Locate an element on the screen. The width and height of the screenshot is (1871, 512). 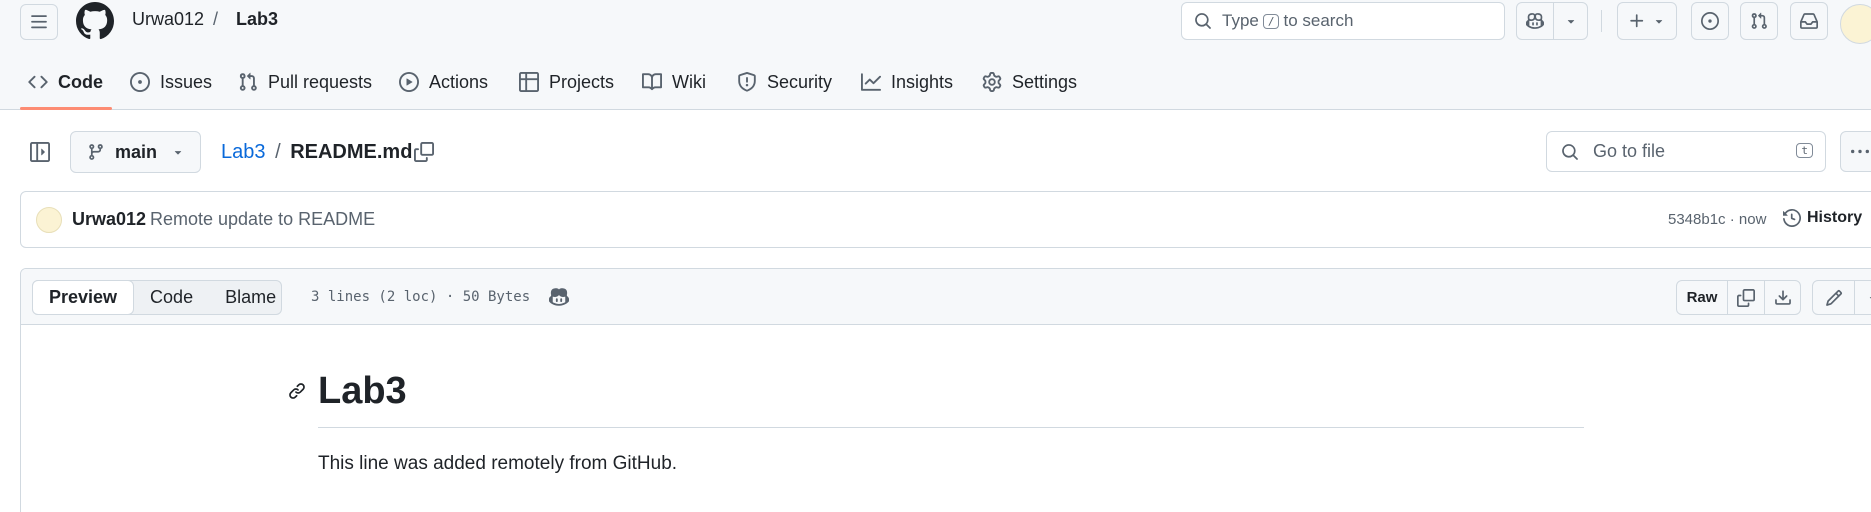
copilot-button is located at coordinates (1536, 21).